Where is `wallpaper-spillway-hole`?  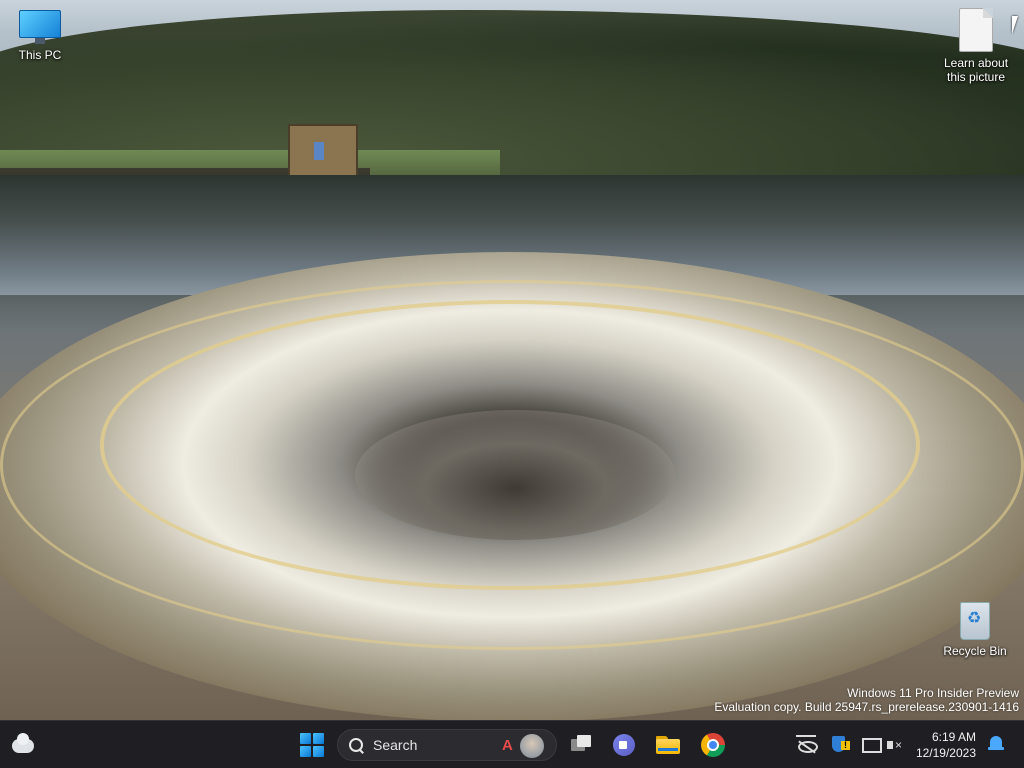
wallpaper-spillway-hole is located at coordinates (515, 475).